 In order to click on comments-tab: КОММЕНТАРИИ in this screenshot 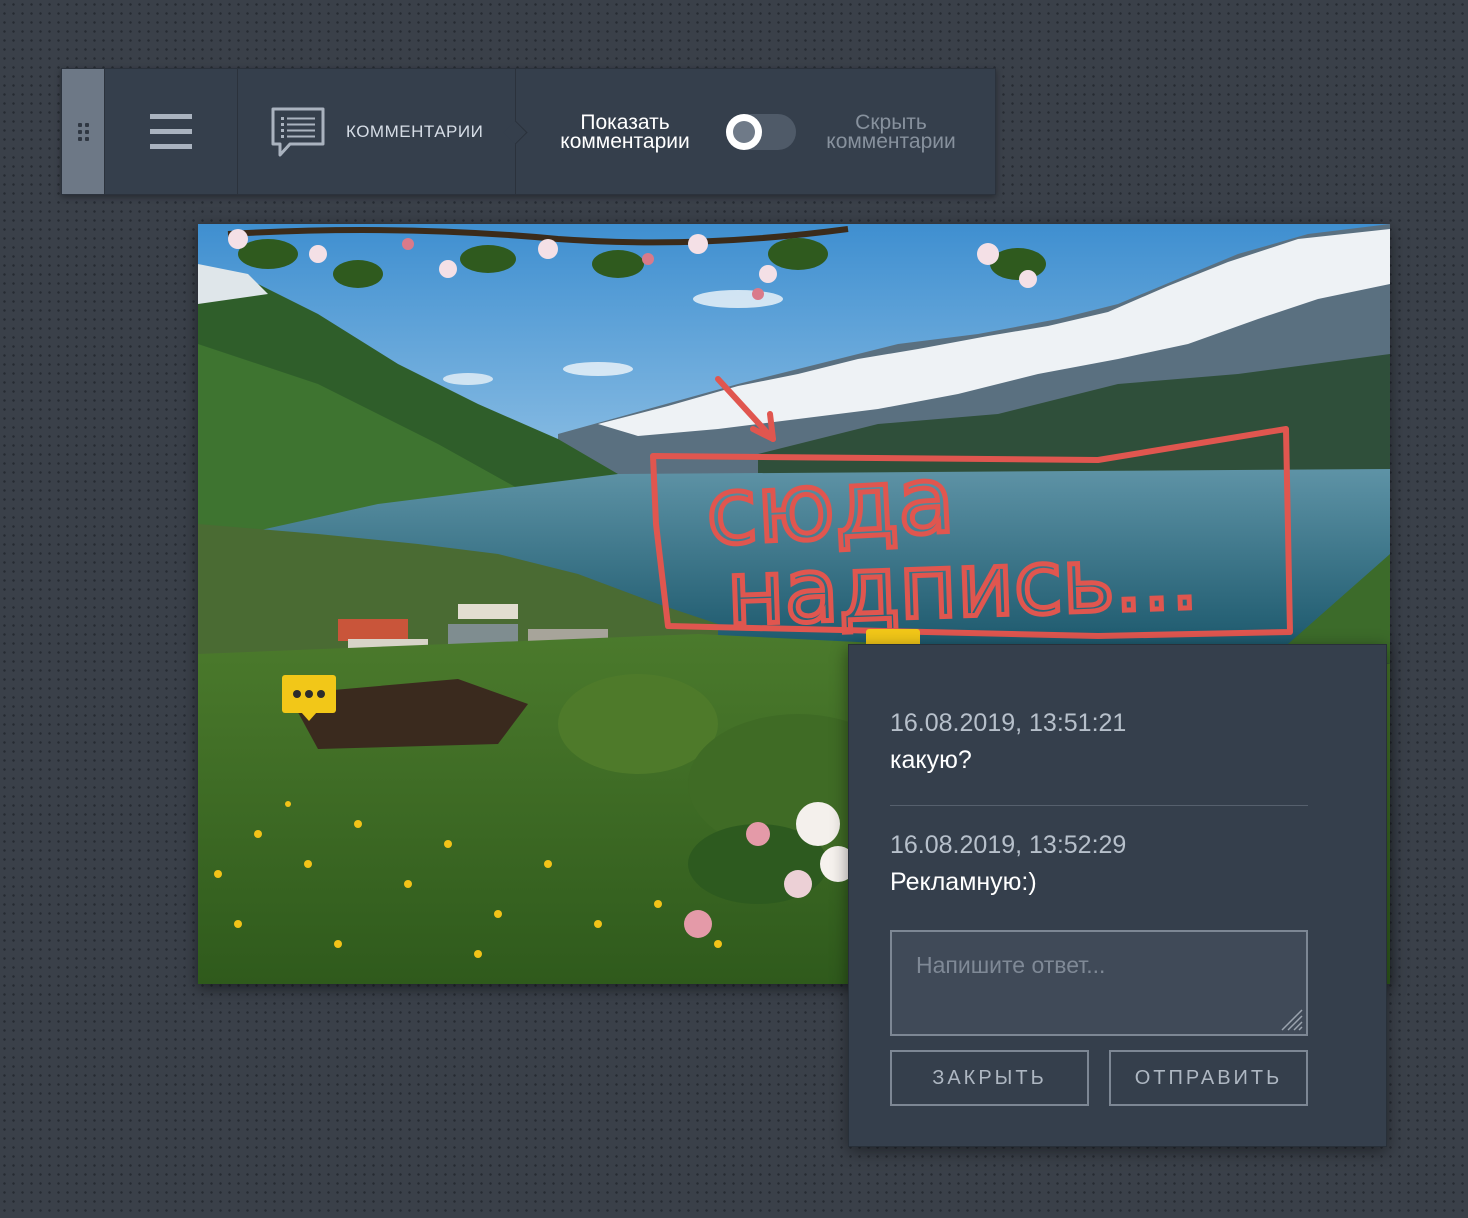, I will do `click(377, 131)`.